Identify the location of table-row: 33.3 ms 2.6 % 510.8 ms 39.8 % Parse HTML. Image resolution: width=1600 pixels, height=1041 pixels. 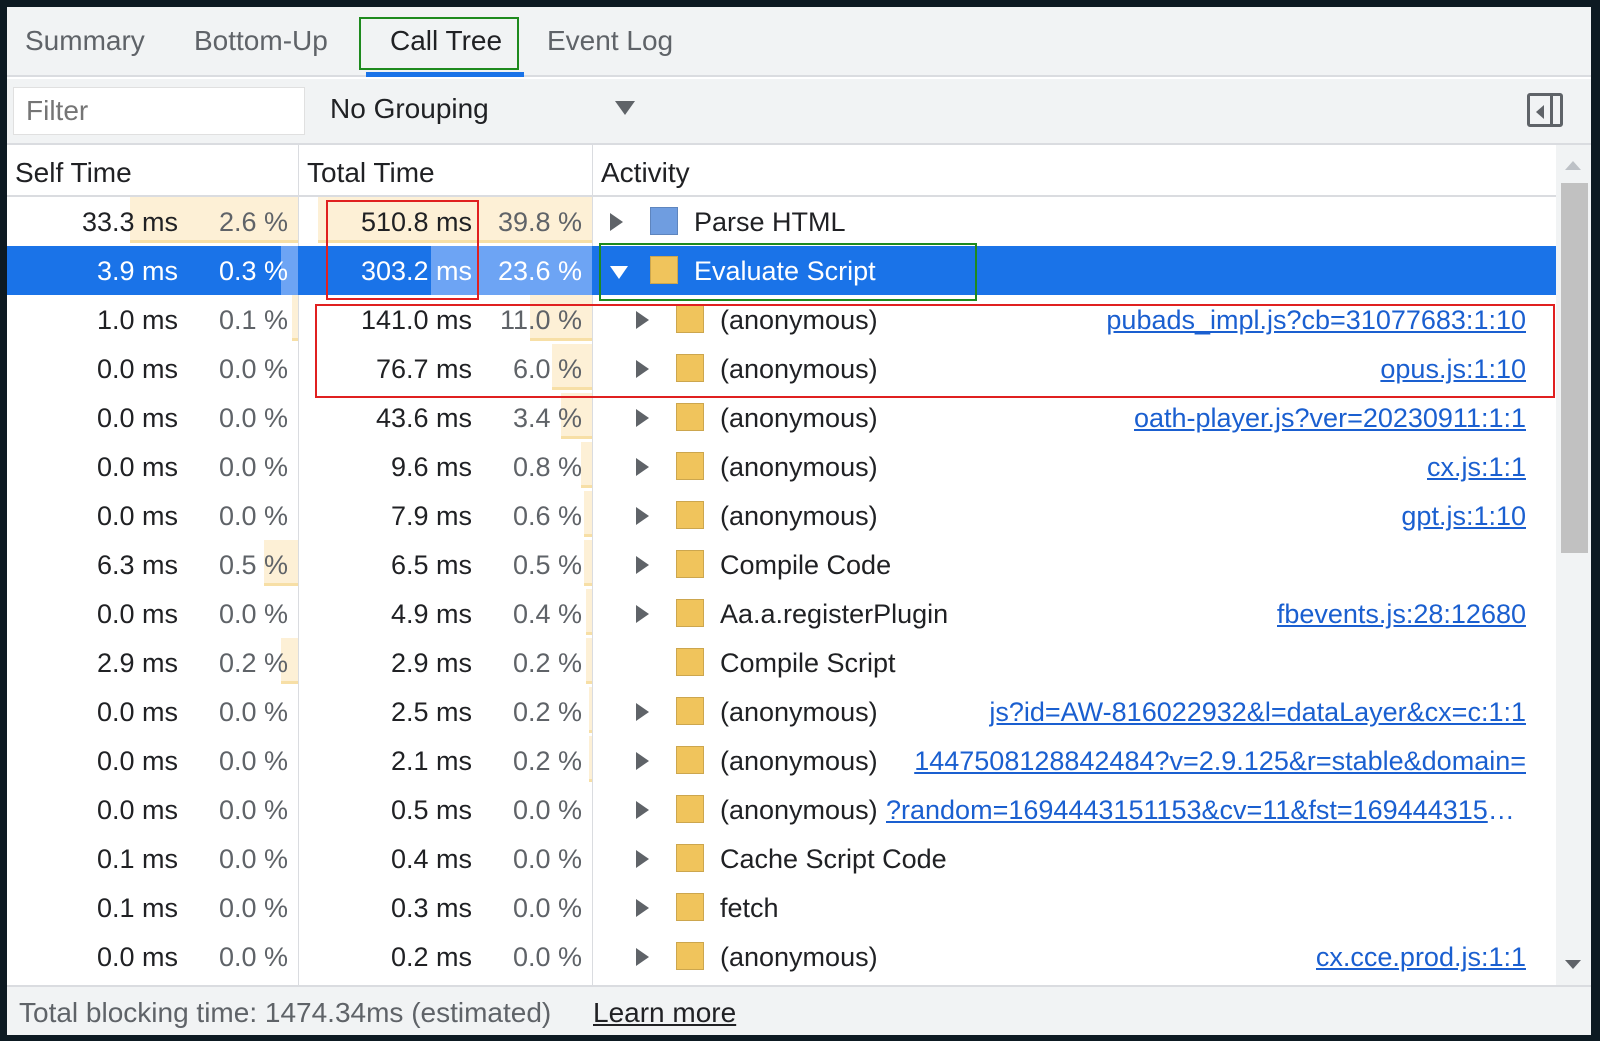
(781, 221).